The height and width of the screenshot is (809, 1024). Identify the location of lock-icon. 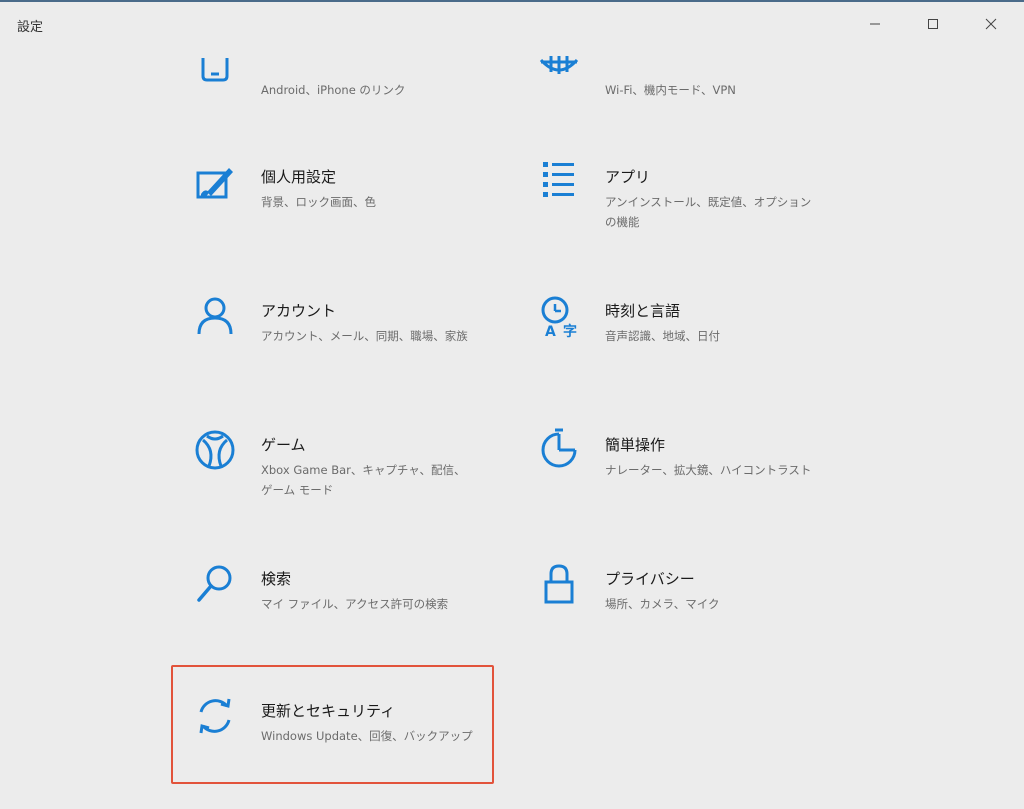
(559, 584).